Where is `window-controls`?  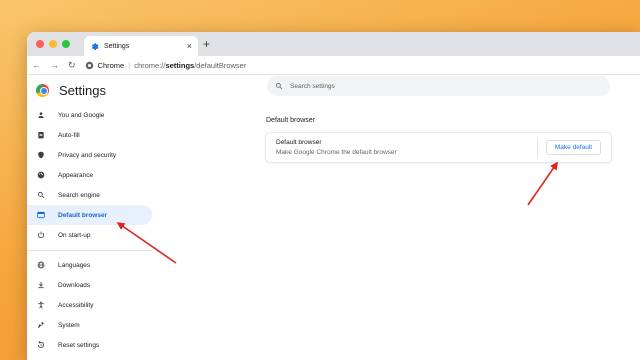
window-controls is located at coordinates (53, 44).